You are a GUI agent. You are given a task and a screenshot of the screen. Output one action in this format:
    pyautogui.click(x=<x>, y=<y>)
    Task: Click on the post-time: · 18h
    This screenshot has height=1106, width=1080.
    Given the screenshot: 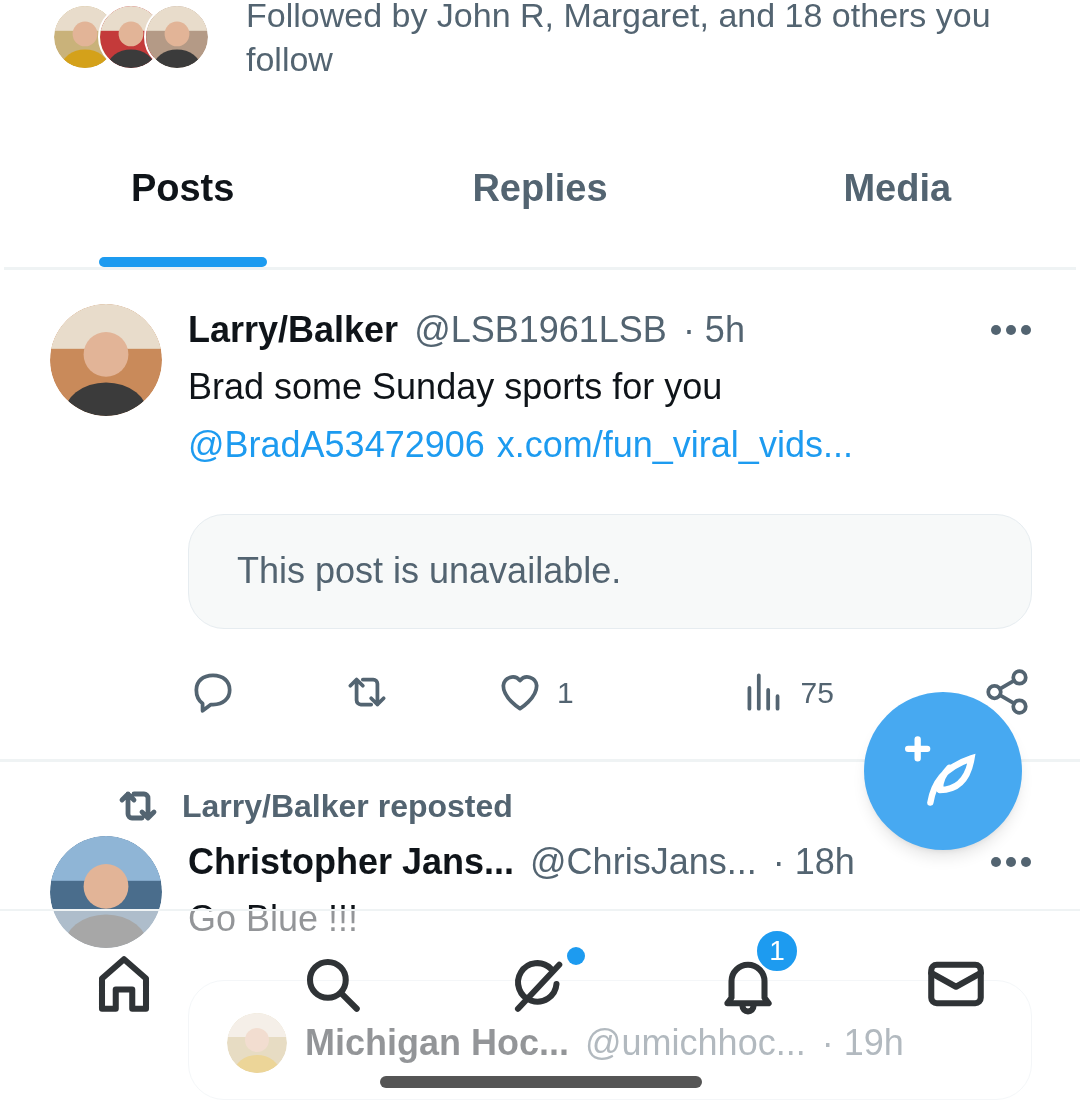 What is the action you would take?
    pyautogui.click(x=813, y=862)
    